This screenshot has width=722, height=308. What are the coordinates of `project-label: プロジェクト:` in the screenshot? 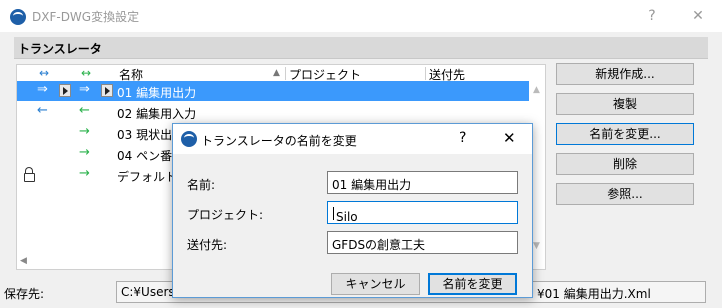 It's located at (225, 215).